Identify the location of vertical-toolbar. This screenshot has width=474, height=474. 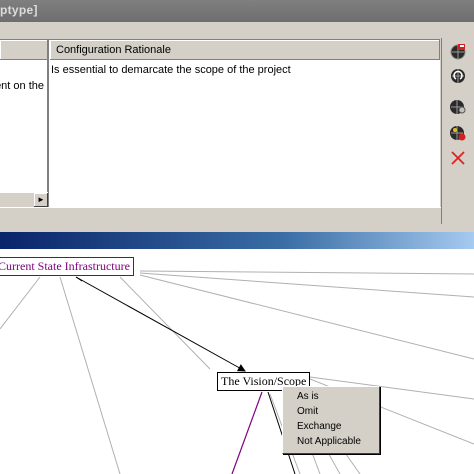
(456, 131).